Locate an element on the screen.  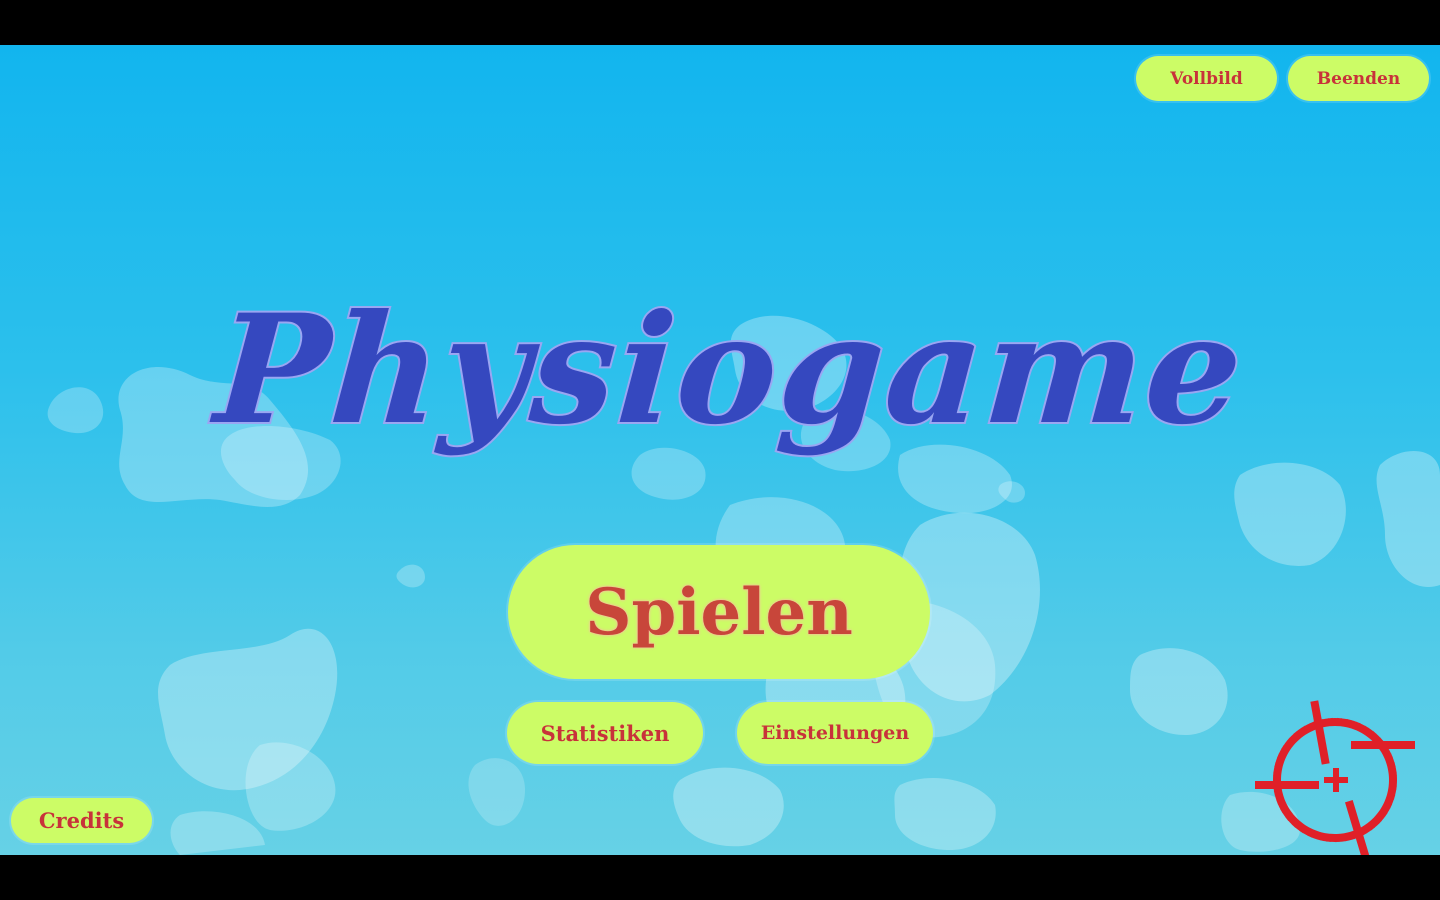
letterbox-top is located at coordinates (720, 22).